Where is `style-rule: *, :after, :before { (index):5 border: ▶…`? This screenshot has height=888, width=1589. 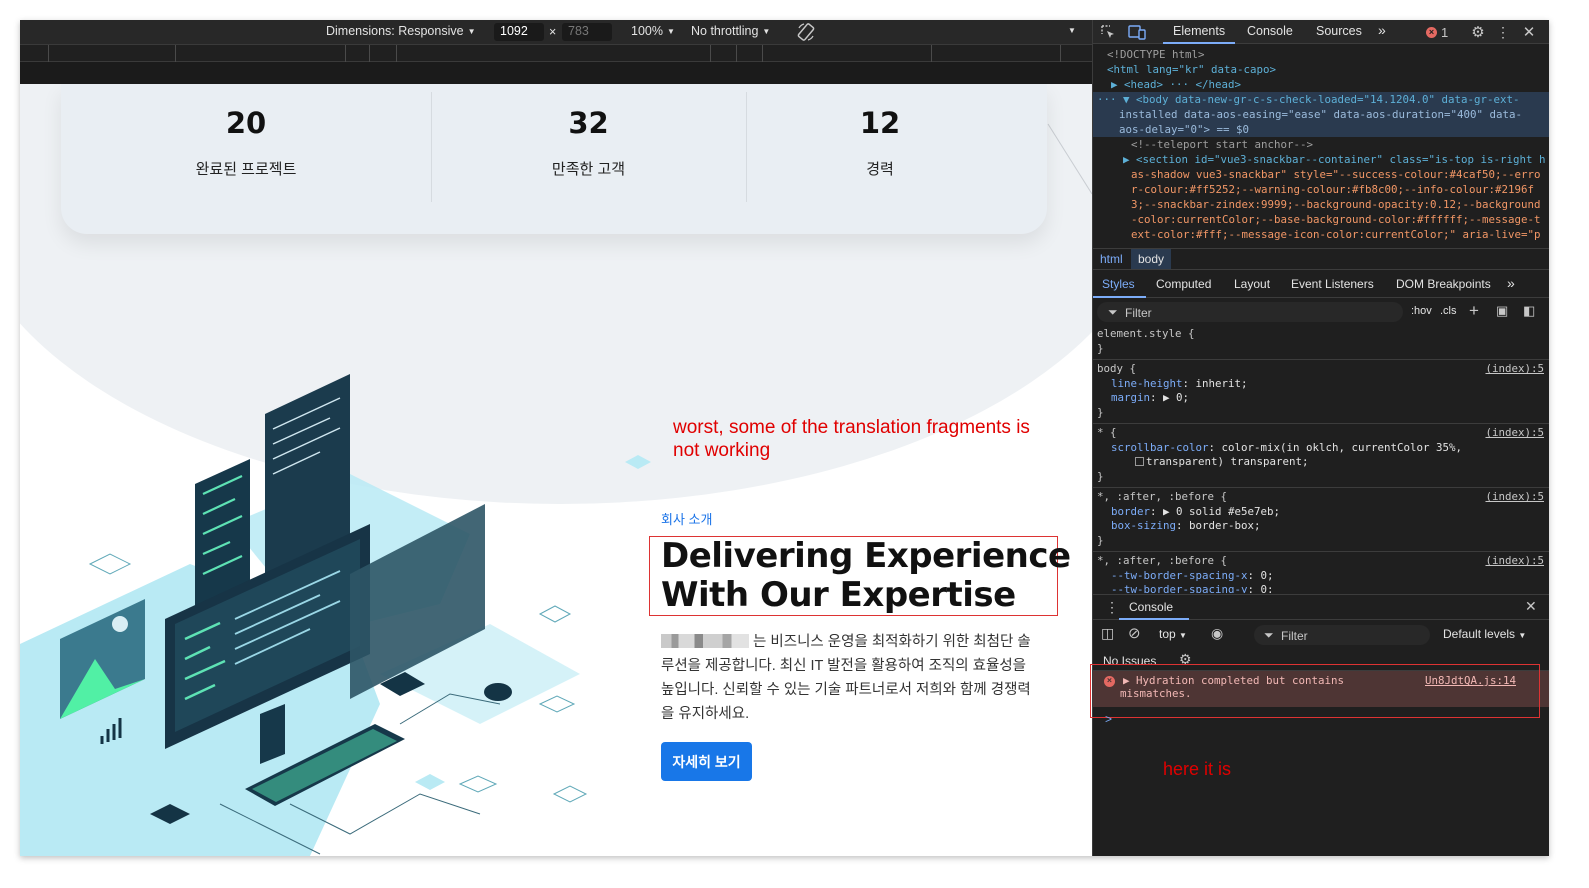 style-rule: *, :after, :before { (index):5 border: ▶… is located at coordinates (1321, 520).